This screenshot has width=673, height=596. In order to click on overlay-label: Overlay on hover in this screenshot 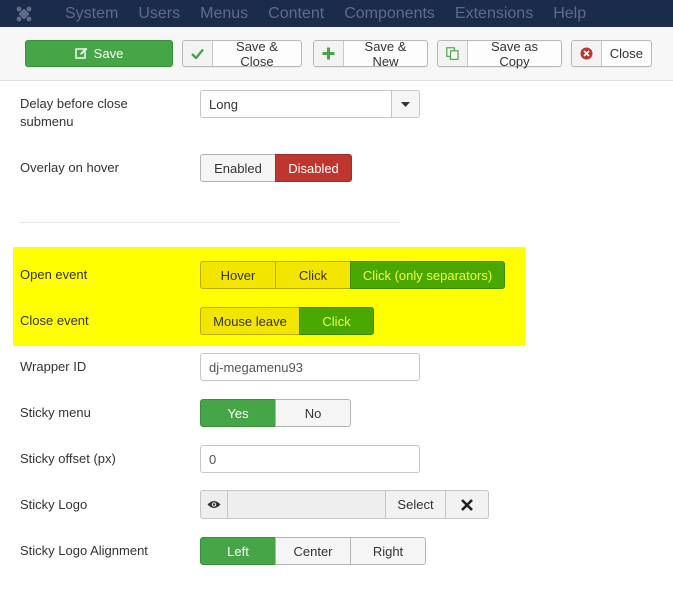, I will do `click(69, 167)`.